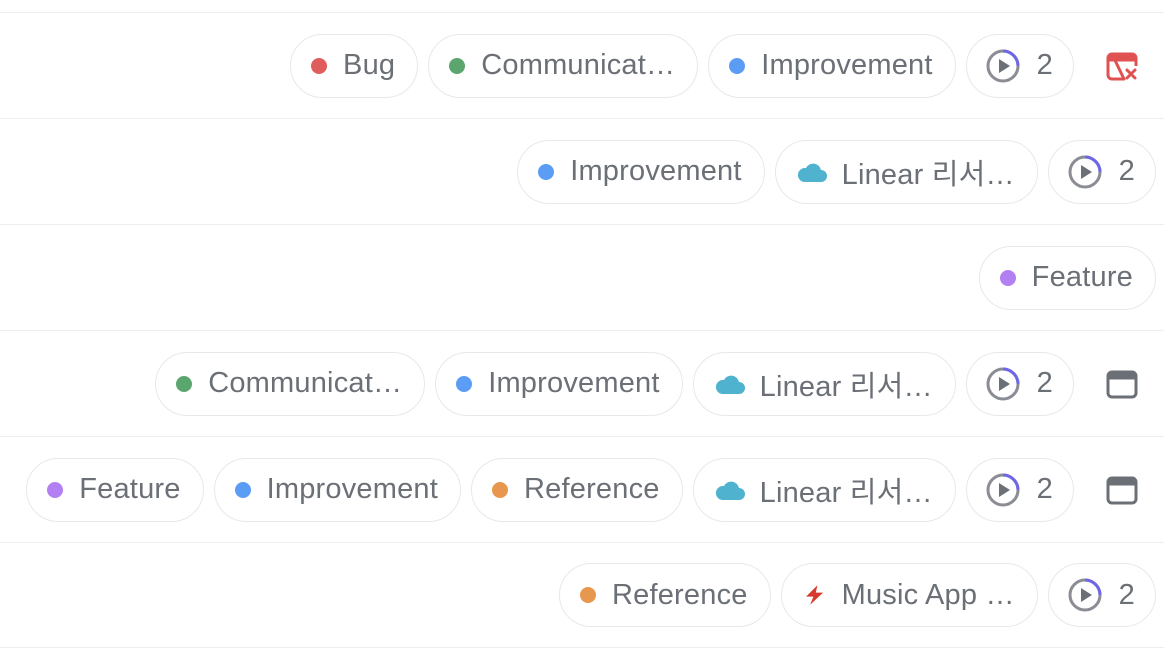 The width and height of the screenshot is (1164, 660). I want to click on label-chips: Communicat… Improvement Linear 리서… 2, so click(614, 383).